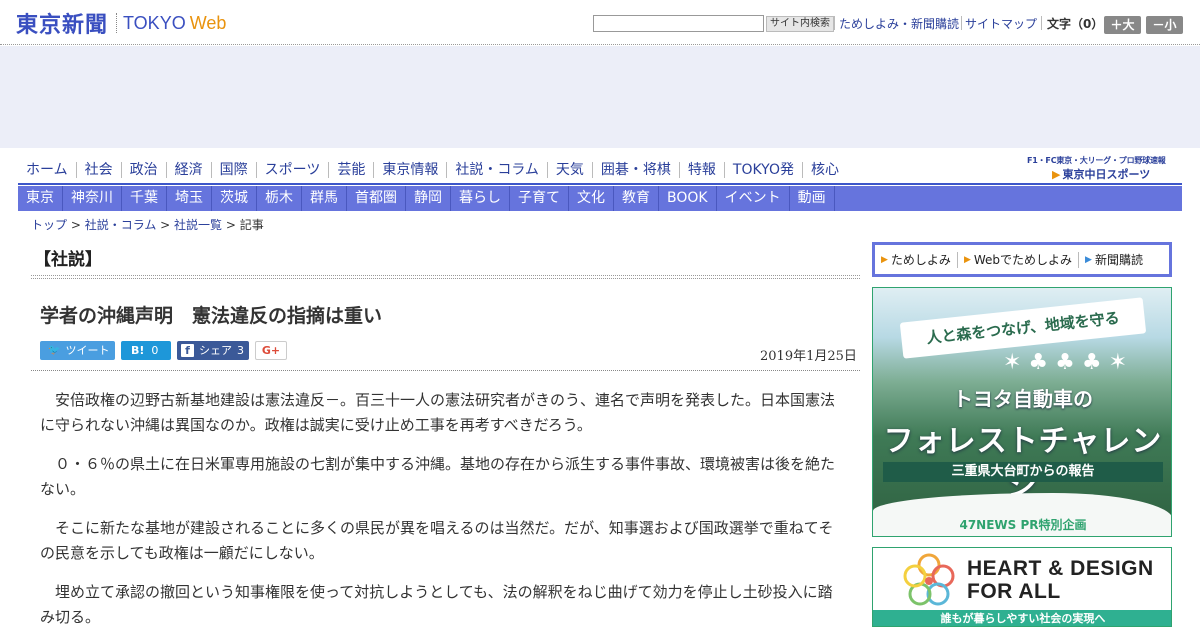  Describe the element at coordinates (688, 198) in the screenshot. I see `subnav-book: BOOK` at that location.